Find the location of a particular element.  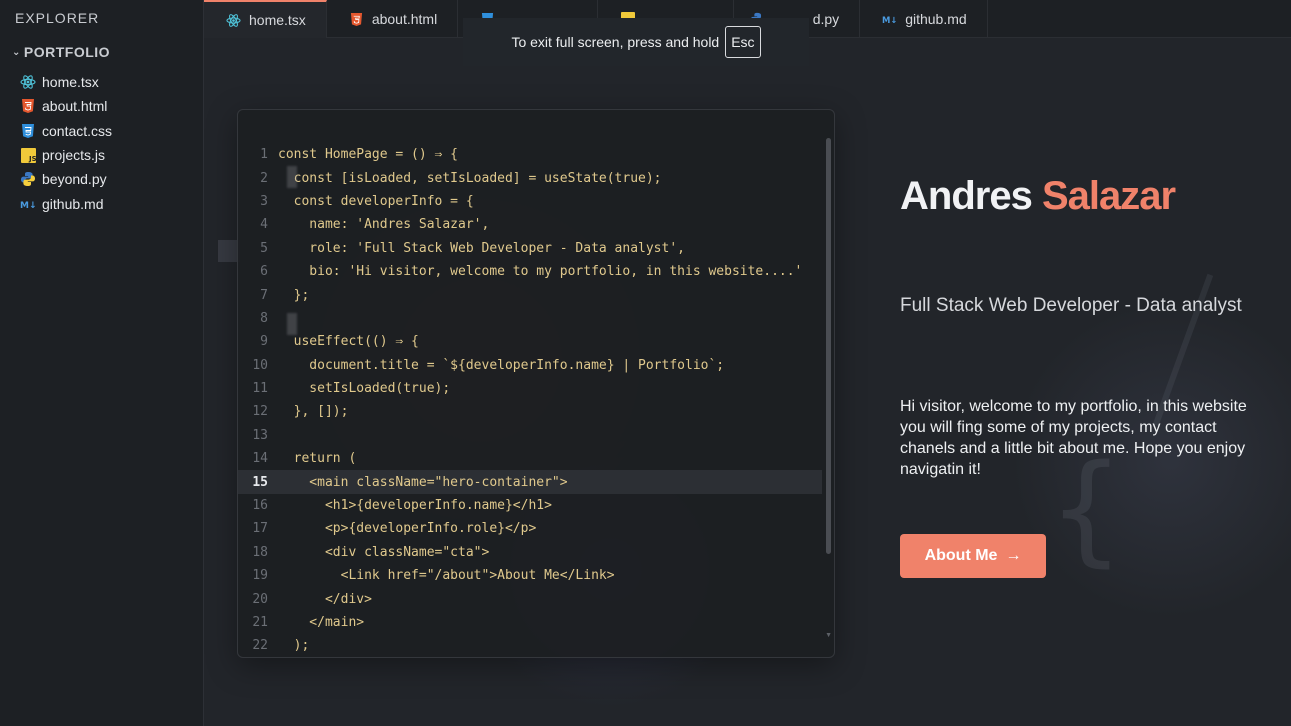

code-text: useEffect(() ⇒ { is located at coordinates (348, 342).